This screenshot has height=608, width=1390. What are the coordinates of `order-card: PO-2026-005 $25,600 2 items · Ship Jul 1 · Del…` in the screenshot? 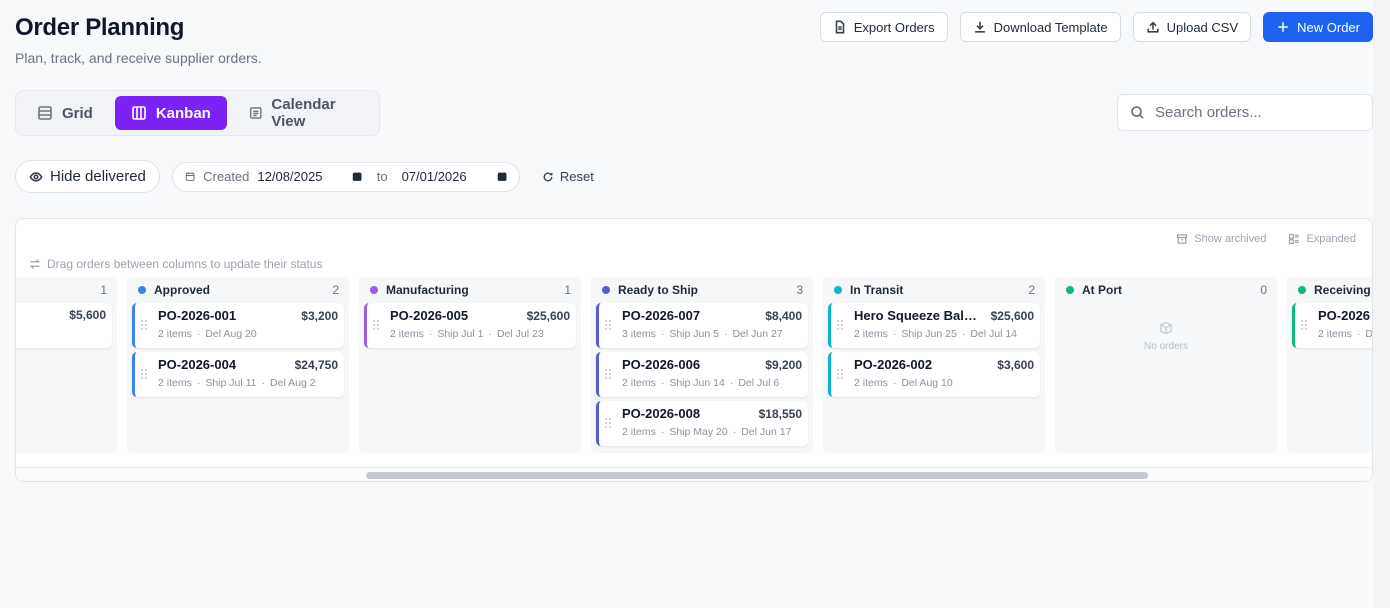 It's located at (470, 325).